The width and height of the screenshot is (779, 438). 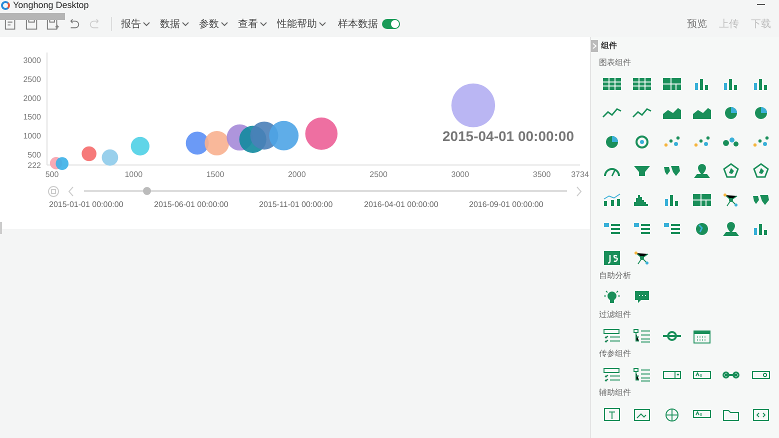 I want to click on timeline-label: 2016-09-01 00:00:00, so click(x=506, y=205).